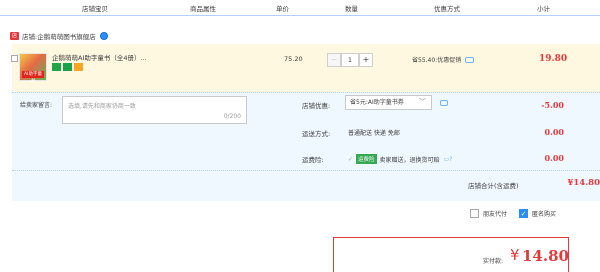 The height and width of the screenshot is (272, 600). What do you see at coordinates (513, 213) in the screenshot?
I see `checkout-options: 朋友代付 ✓ 匿名购买` at bounding box center [513, 213].